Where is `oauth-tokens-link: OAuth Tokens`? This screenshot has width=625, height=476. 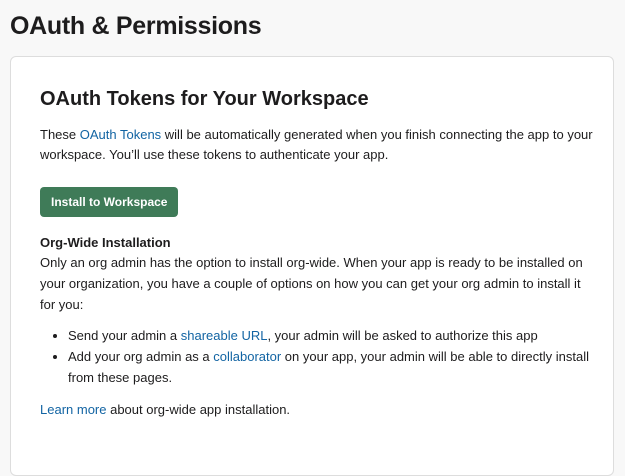 oauth-tokens-link: OAuth Tokens is located at coordinates (120, 134).